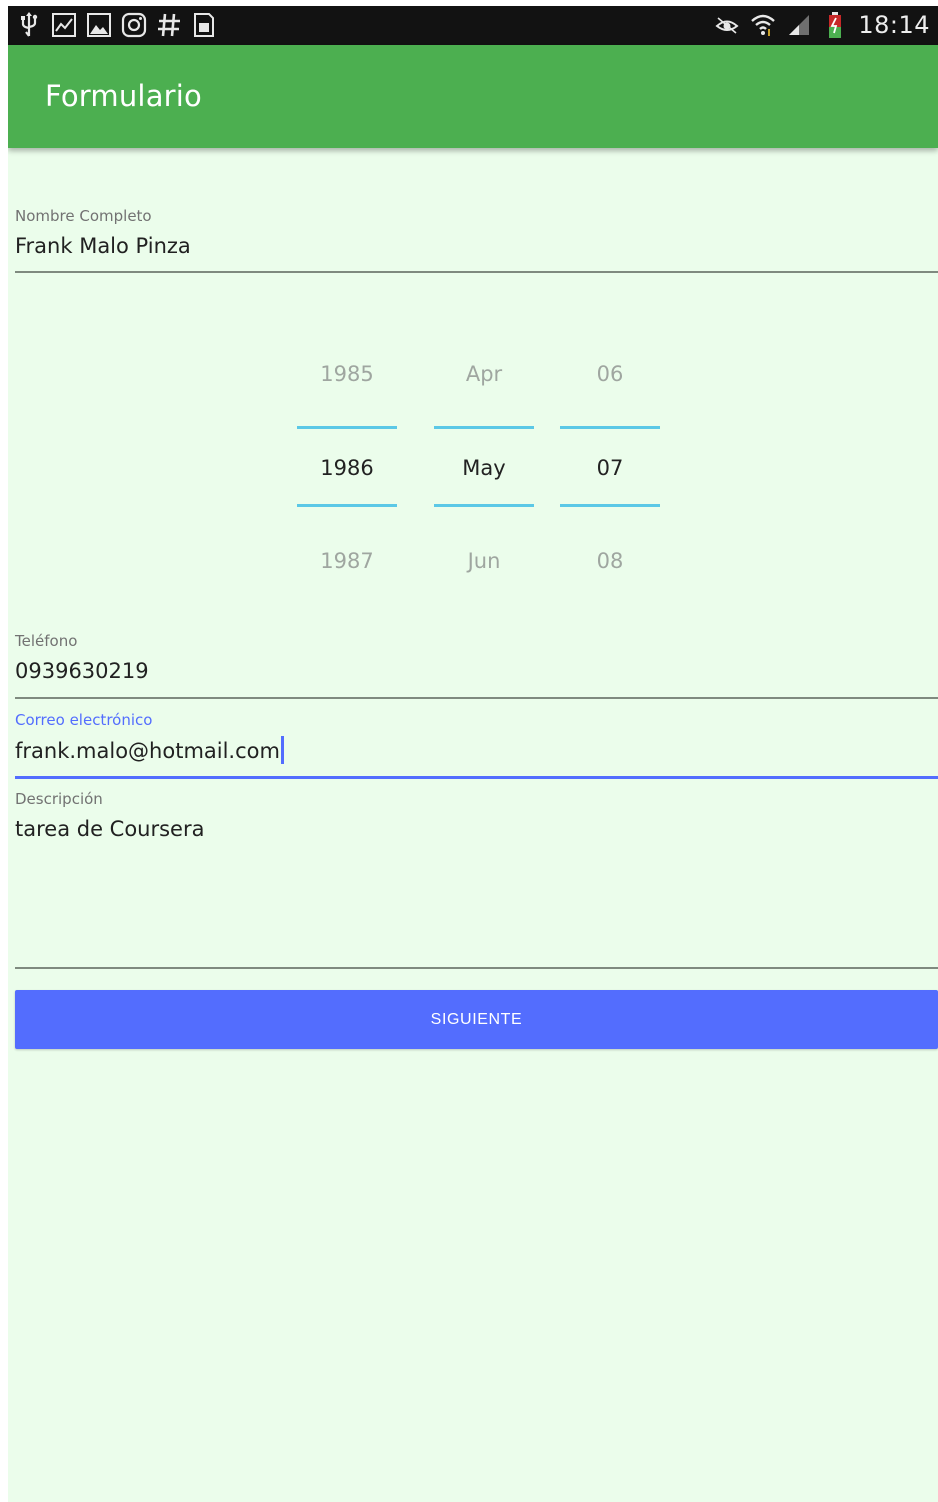 The image size is (938, 1502). Describe the element at coordinates (99, 25) in the screenshot. I see `image-icon` at that location.